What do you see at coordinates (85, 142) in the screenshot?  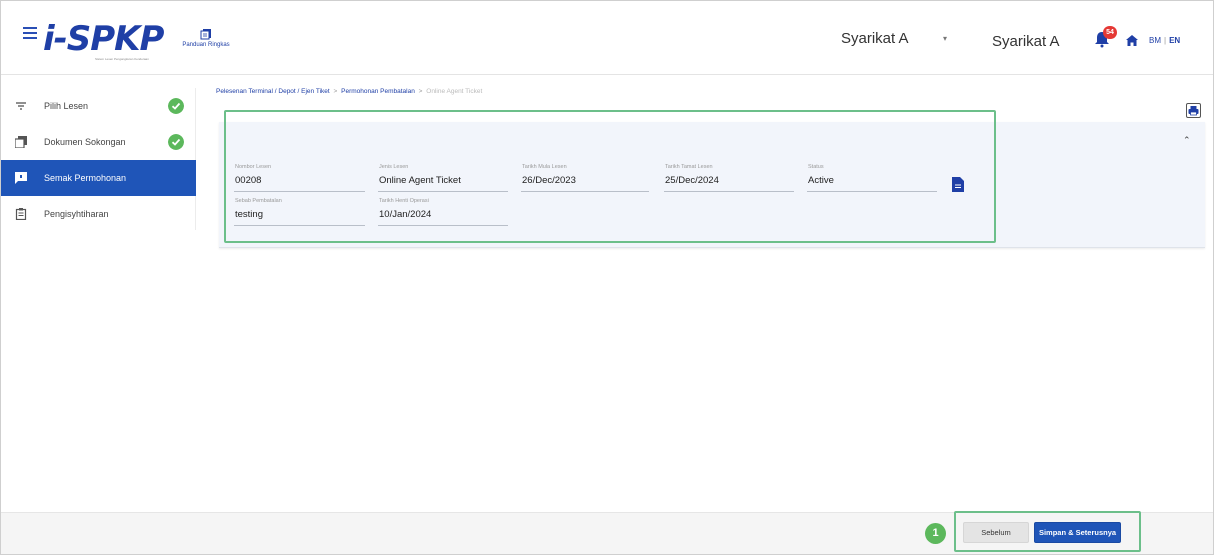 I see `sidebar-item-label: Dokumen Sokongan` at bounding box center [85, 142].